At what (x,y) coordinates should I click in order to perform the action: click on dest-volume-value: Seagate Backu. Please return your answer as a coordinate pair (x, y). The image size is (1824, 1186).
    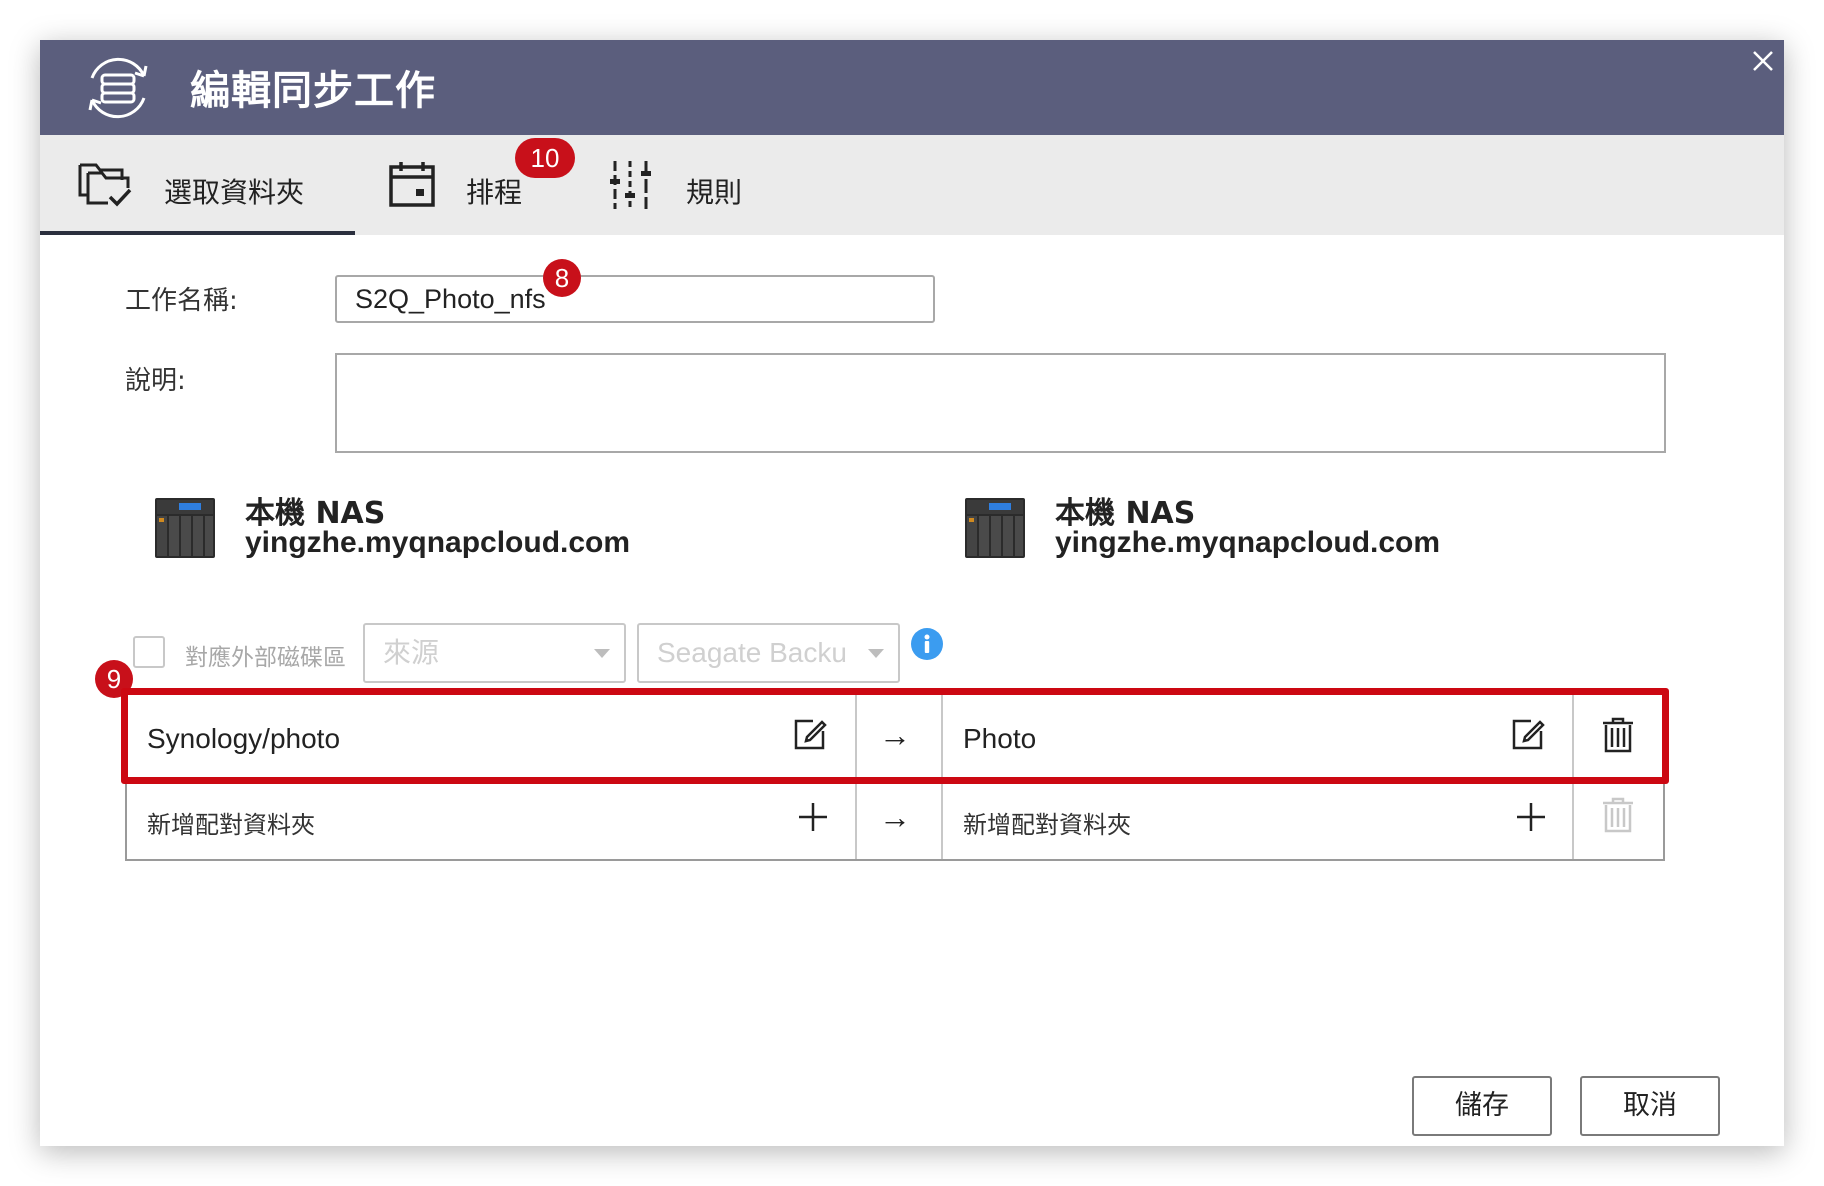
    Looking at the image, I should click on (752, 652).